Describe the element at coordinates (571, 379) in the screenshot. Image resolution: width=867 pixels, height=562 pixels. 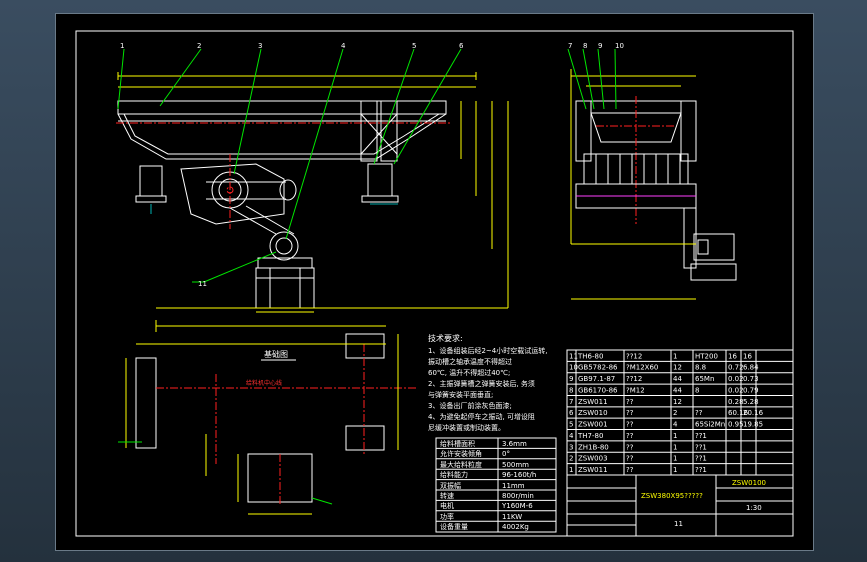
I see `parts-cell: 9` at that location.